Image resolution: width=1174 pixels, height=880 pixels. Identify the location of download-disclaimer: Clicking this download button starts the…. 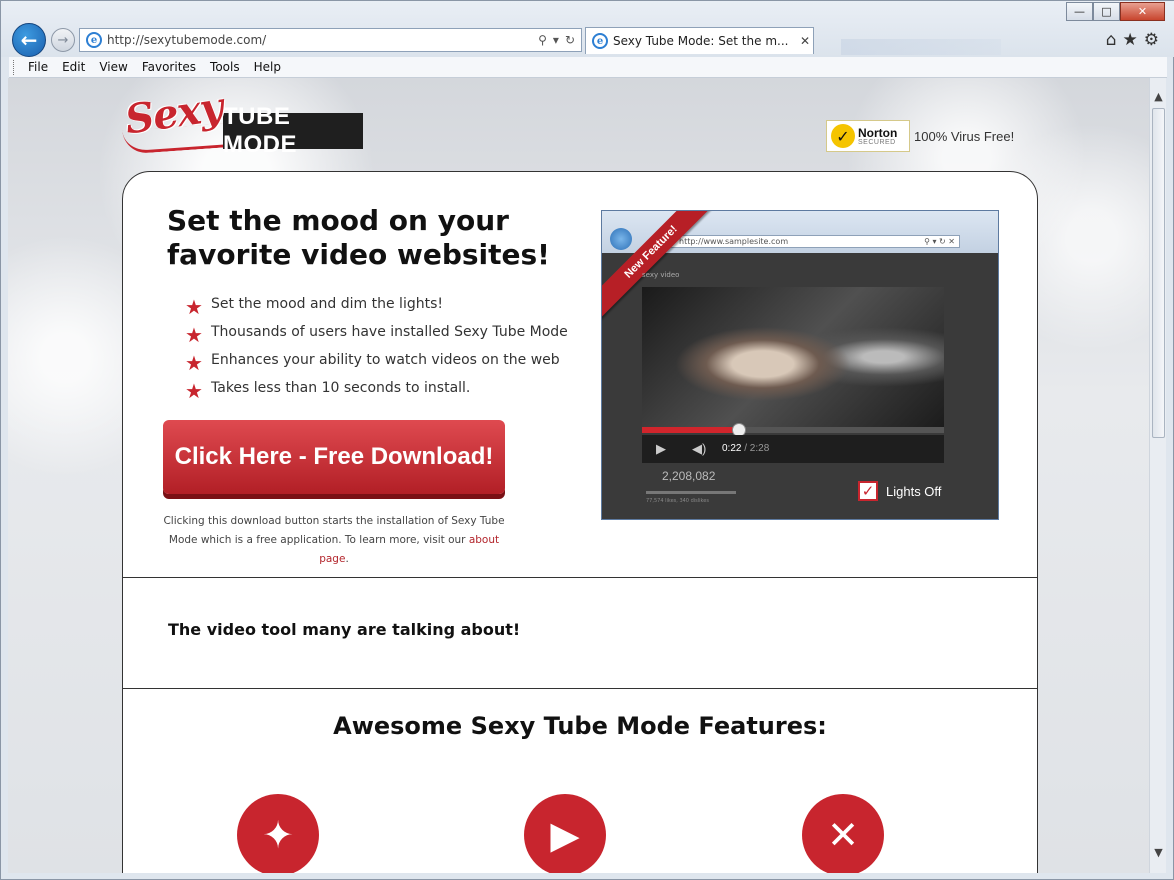
(334, 540).